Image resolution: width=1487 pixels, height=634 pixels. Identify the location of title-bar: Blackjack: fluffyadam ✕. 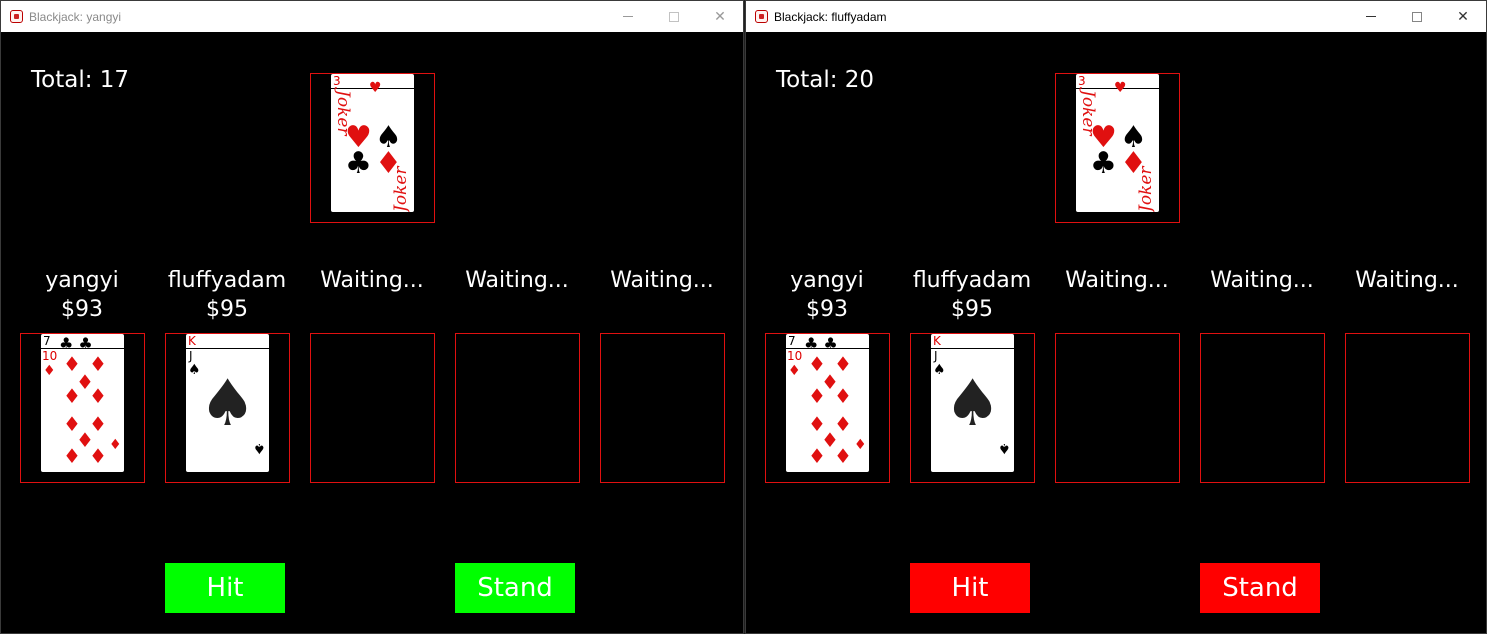
(1116, 16).